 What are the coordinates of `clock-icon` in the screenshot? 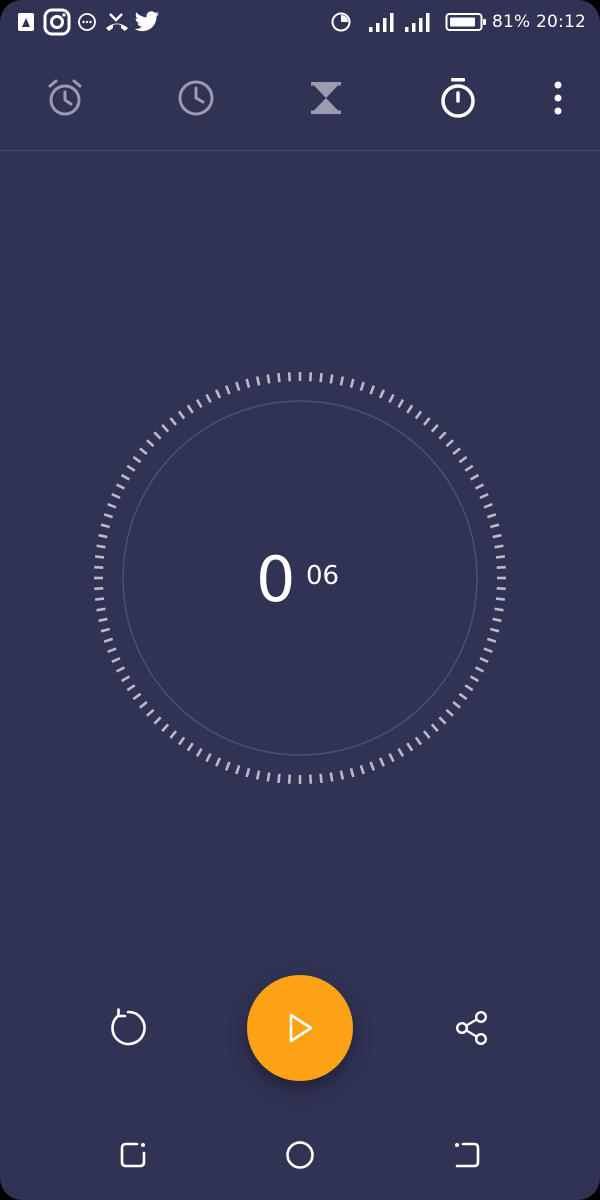 It's located at (196, 98).